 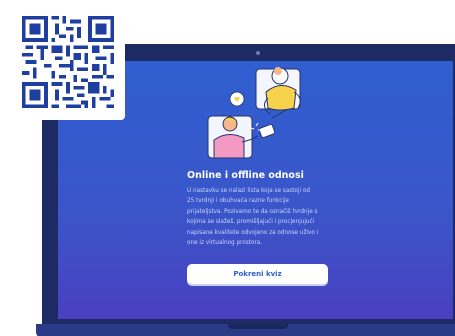 What do you see at coordinates (258, 53) in the screenshot?
I see `laptop-camera` at bounding box center [258, 53].